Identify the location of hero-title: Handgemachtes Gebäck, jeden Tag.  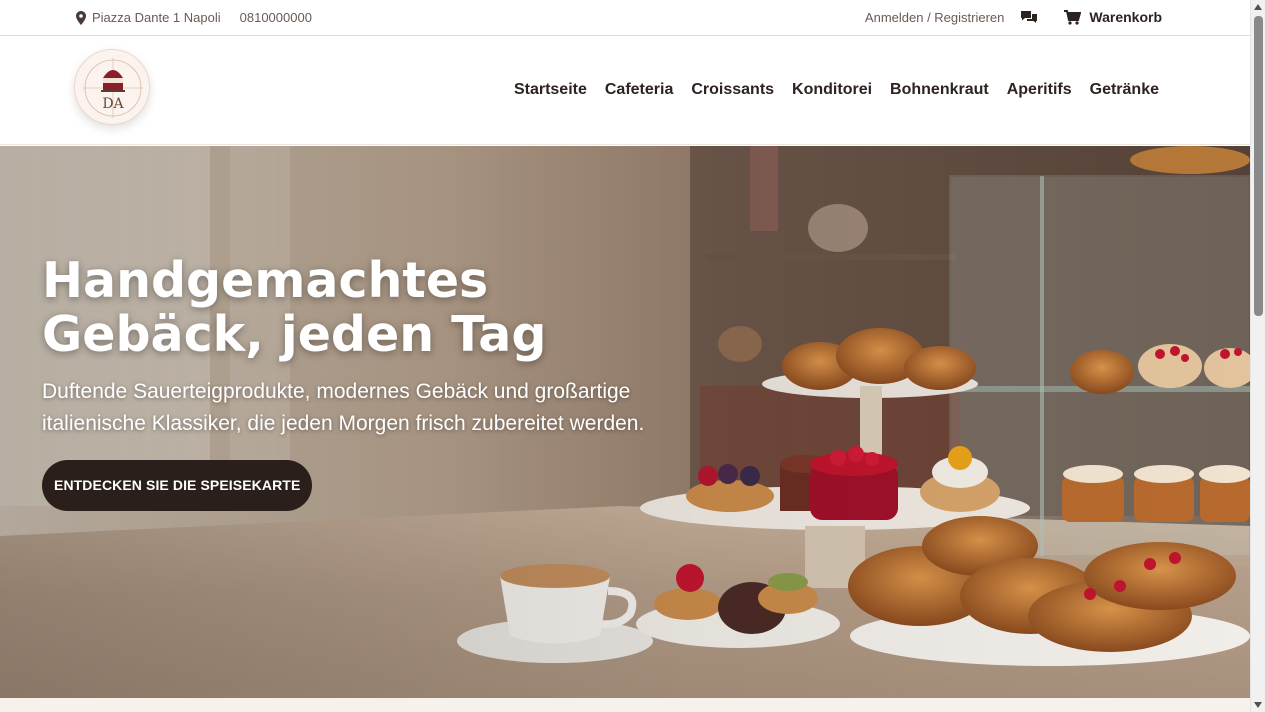
(294, 308).